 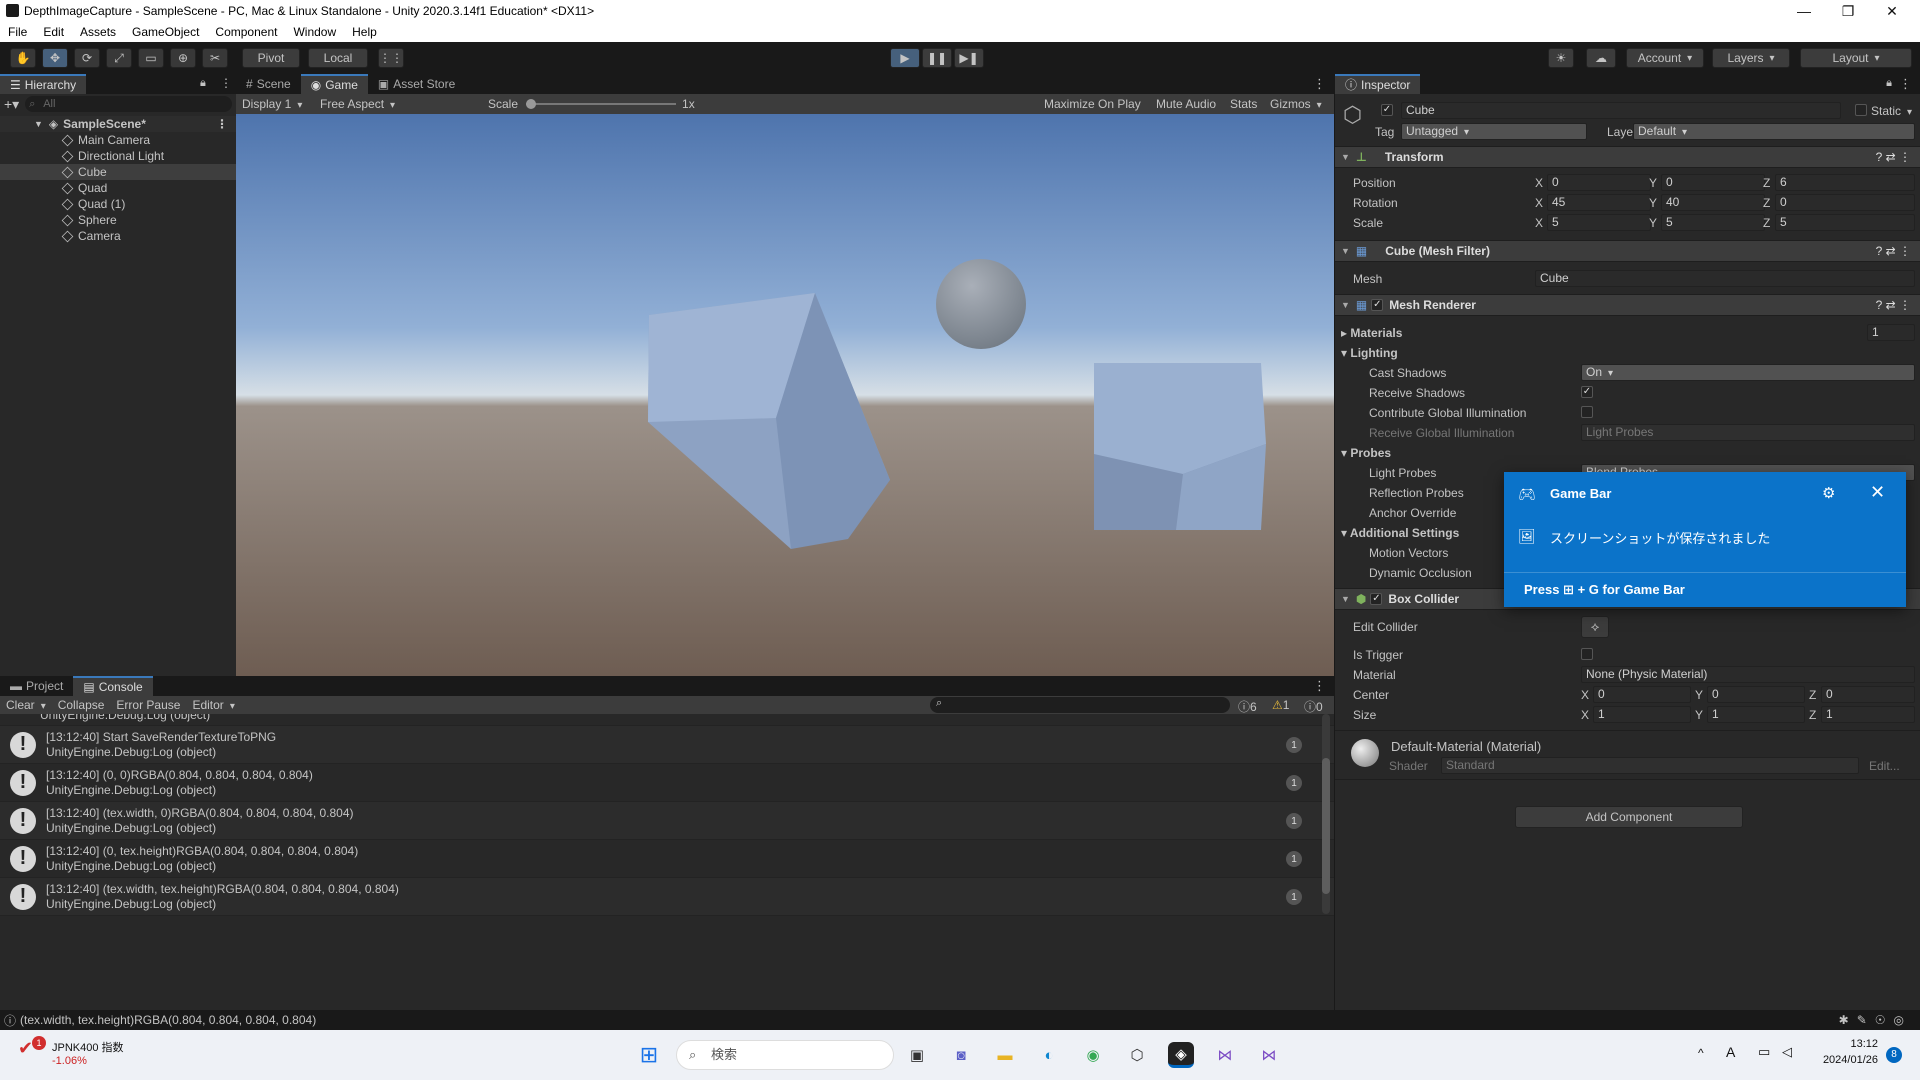 I want to click on console-menu-icon: ⋮, so click(x=1319, y=686).